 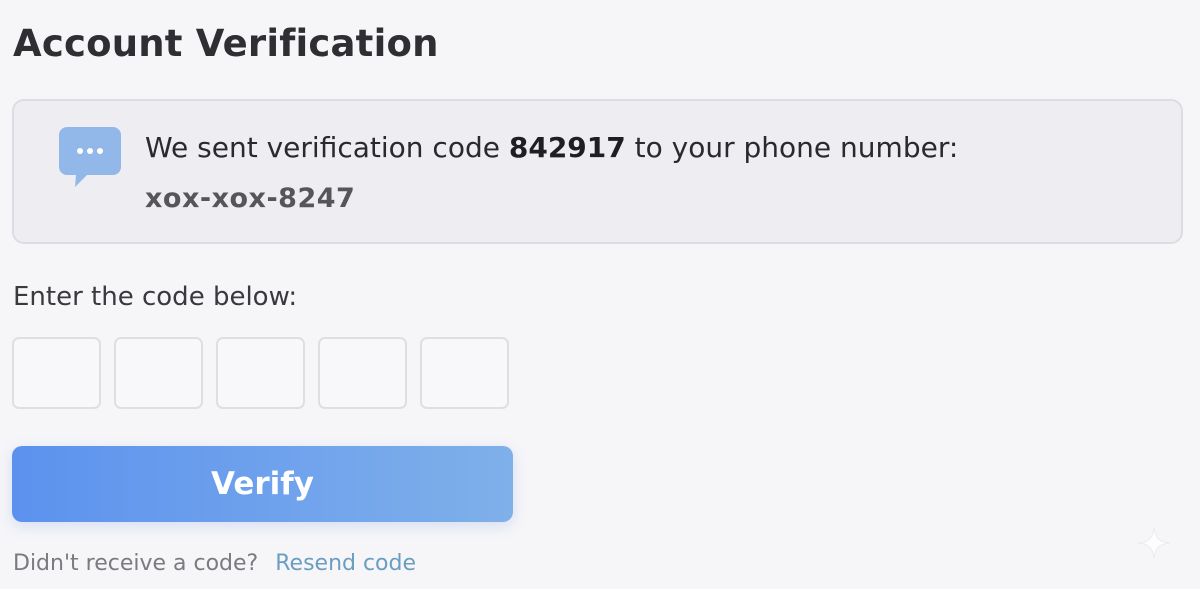 What do you see at coordinates (90, 157) in the screenshot?
I see `chat-bubble-icon` at bounding box center [90, 157].